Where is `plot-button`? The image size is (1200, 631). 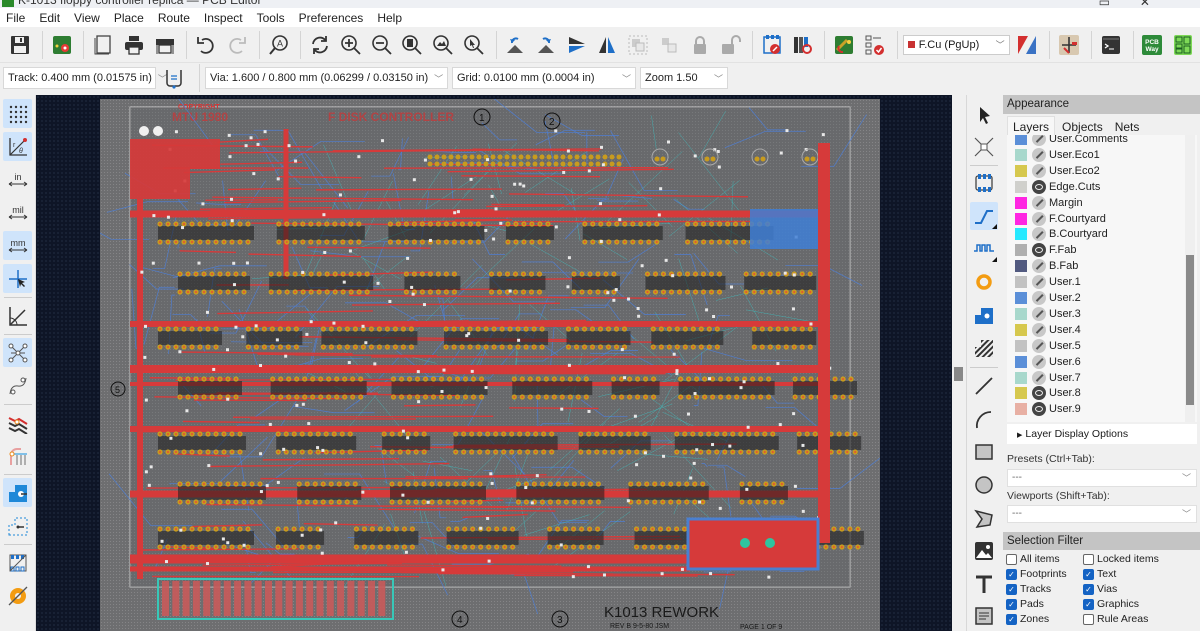 plot-button is located at coordinates (165, 45).